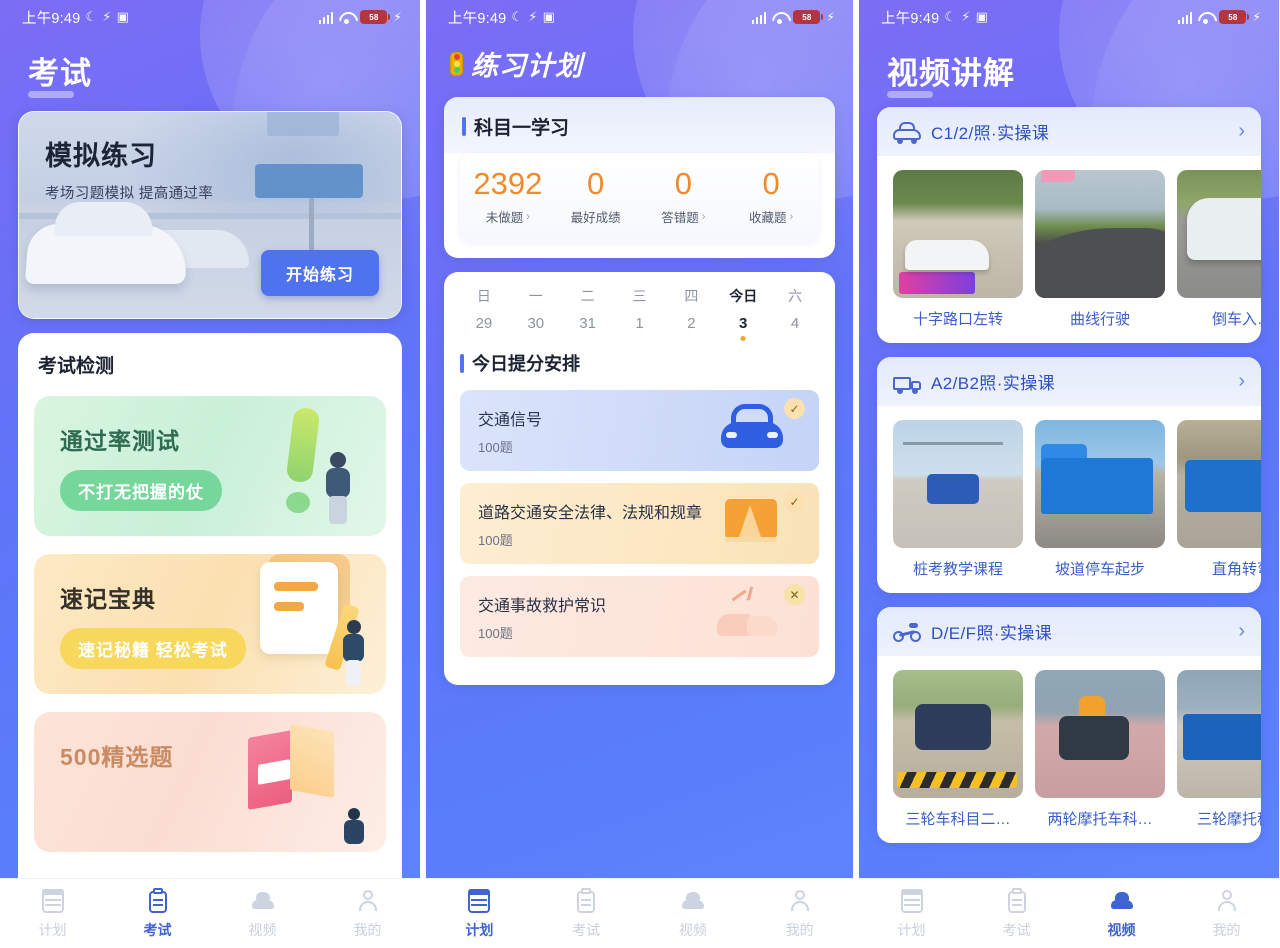 Image resolution: width=1280 pixels, height=948 pixels. I want to click on user-icon, so click(800, 901).